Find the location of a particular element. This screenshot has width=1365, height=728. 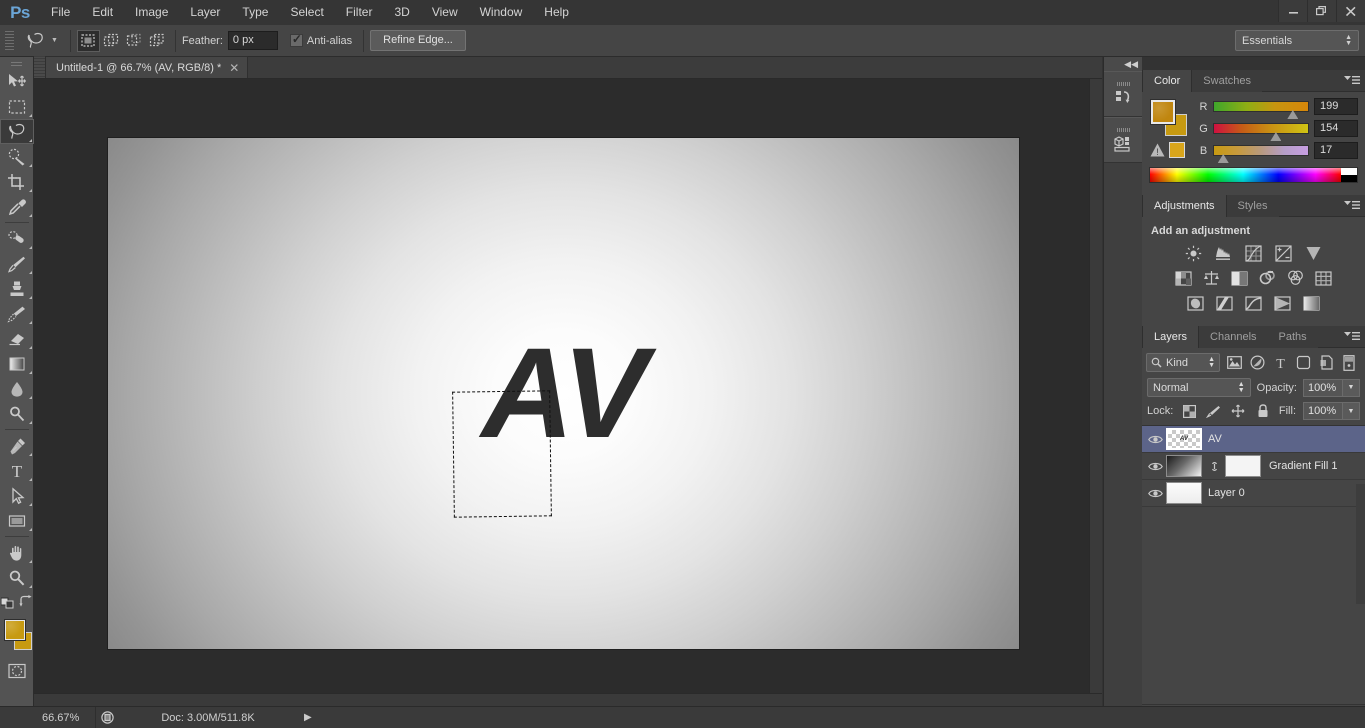

canvas-vertical-scrollbar is located at coordinates (1095, 392).